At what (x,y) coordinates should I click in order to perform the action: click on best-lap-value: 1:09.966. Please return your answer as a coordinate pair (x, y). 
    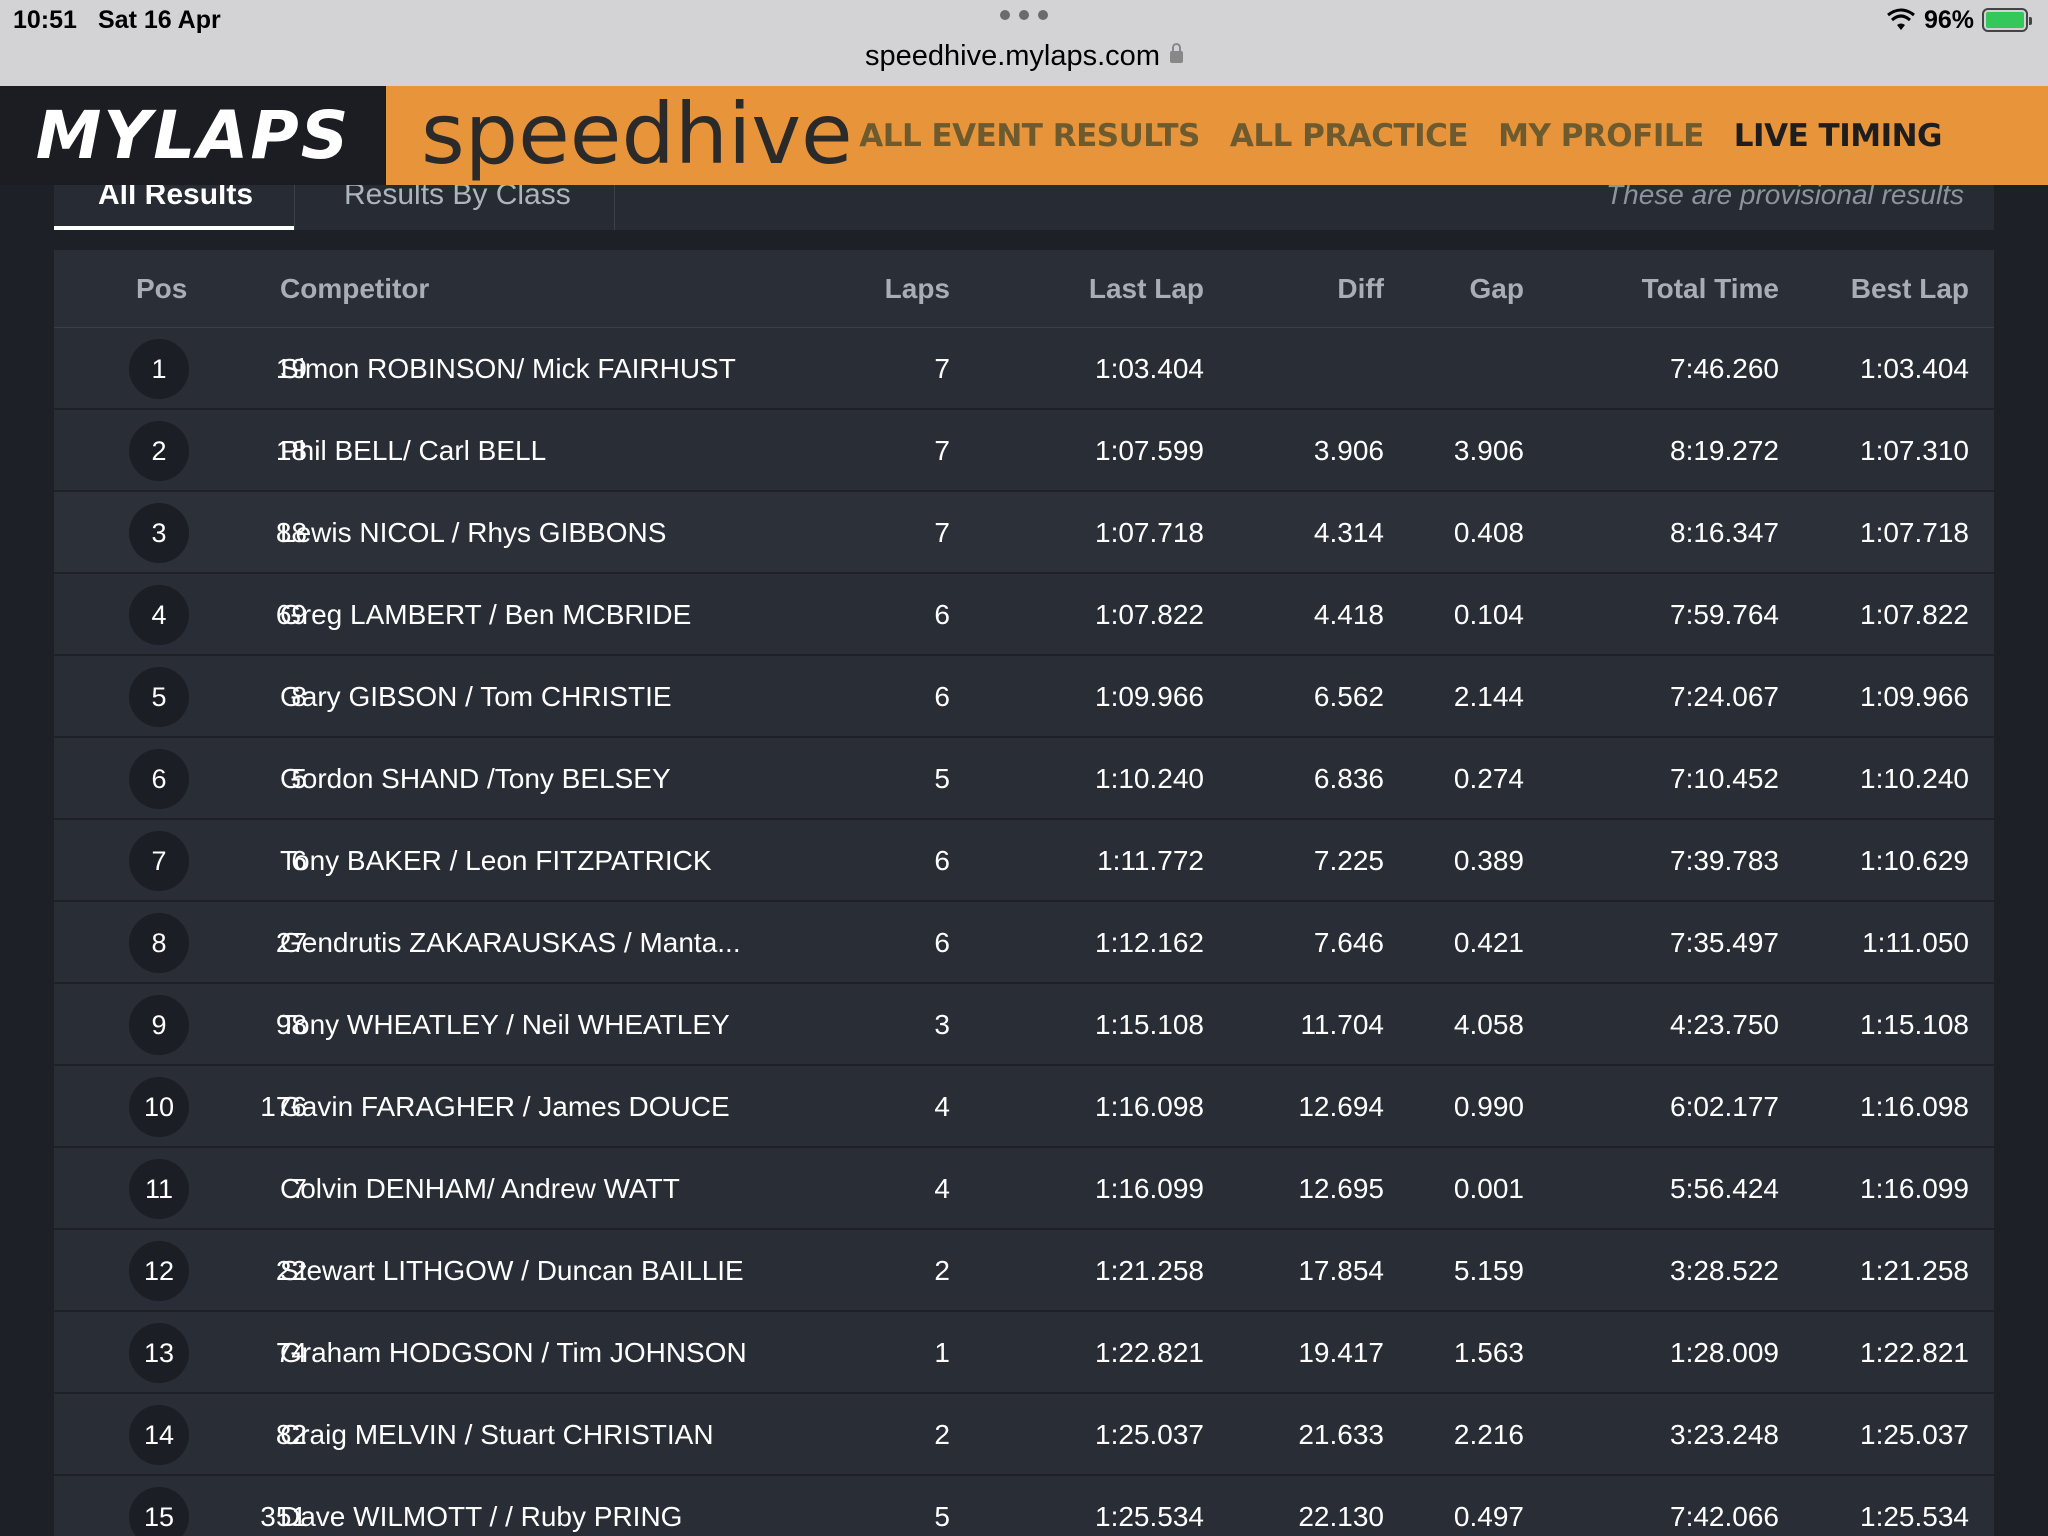
    Looking at the image, I should click on (1914, 696).